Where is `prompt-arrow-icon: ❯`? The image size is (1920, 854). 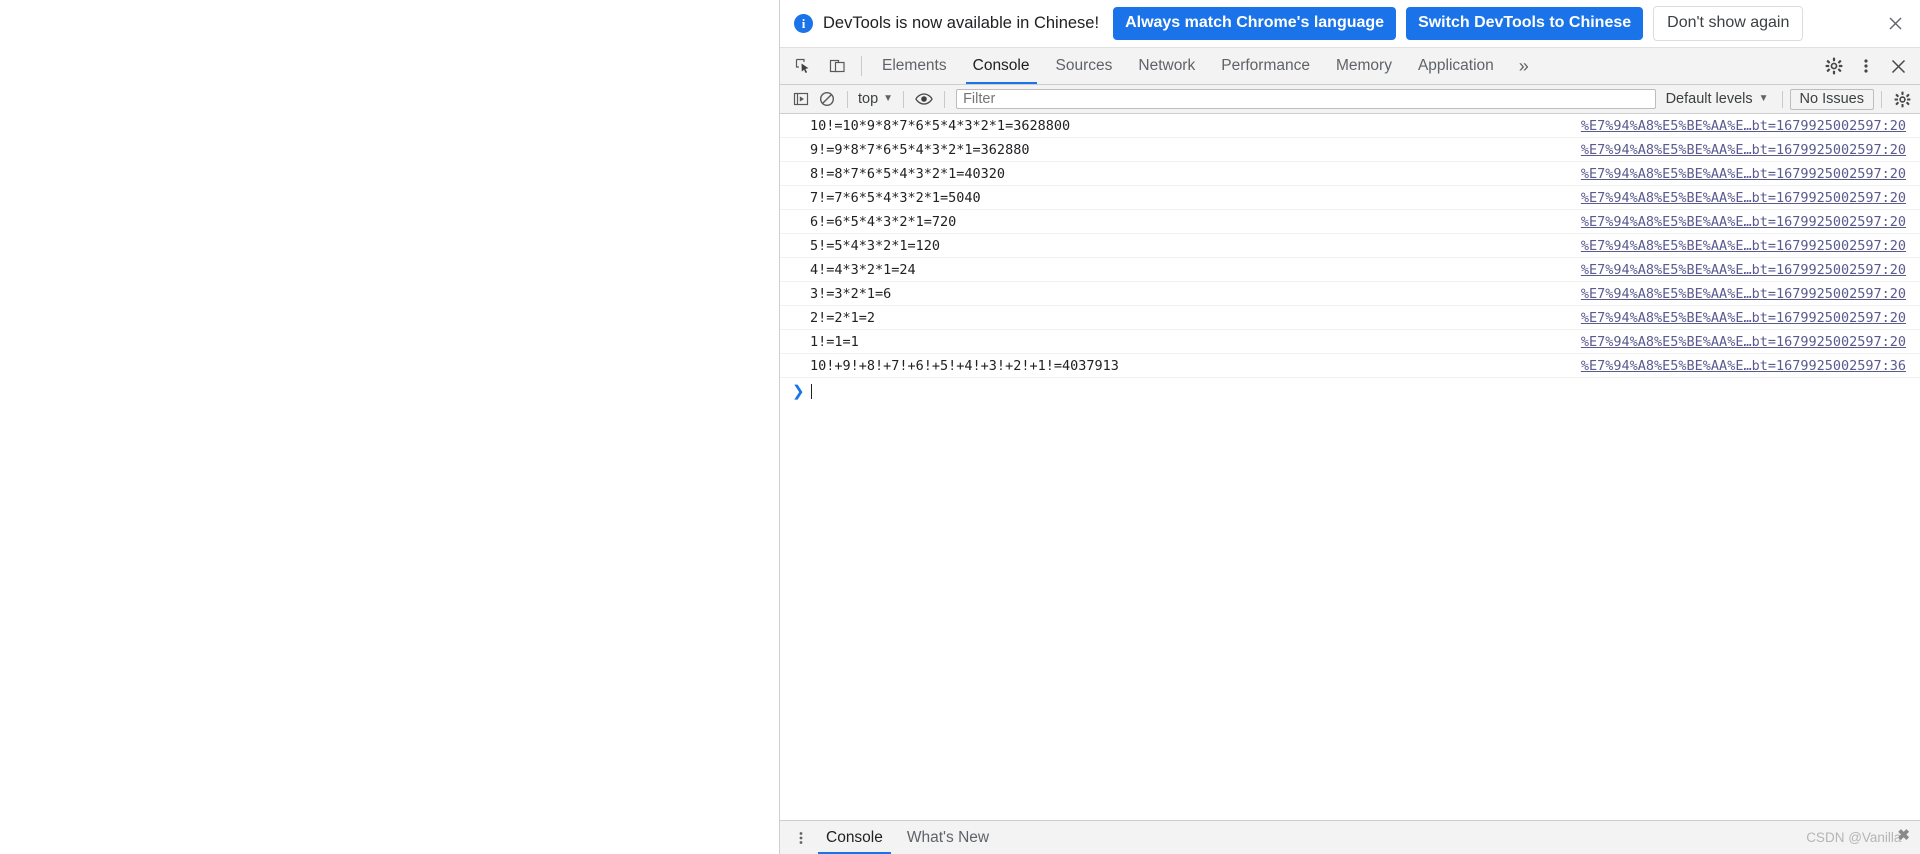
prompt-arrow-icon: ❯ is located at coordinates (798, 391).